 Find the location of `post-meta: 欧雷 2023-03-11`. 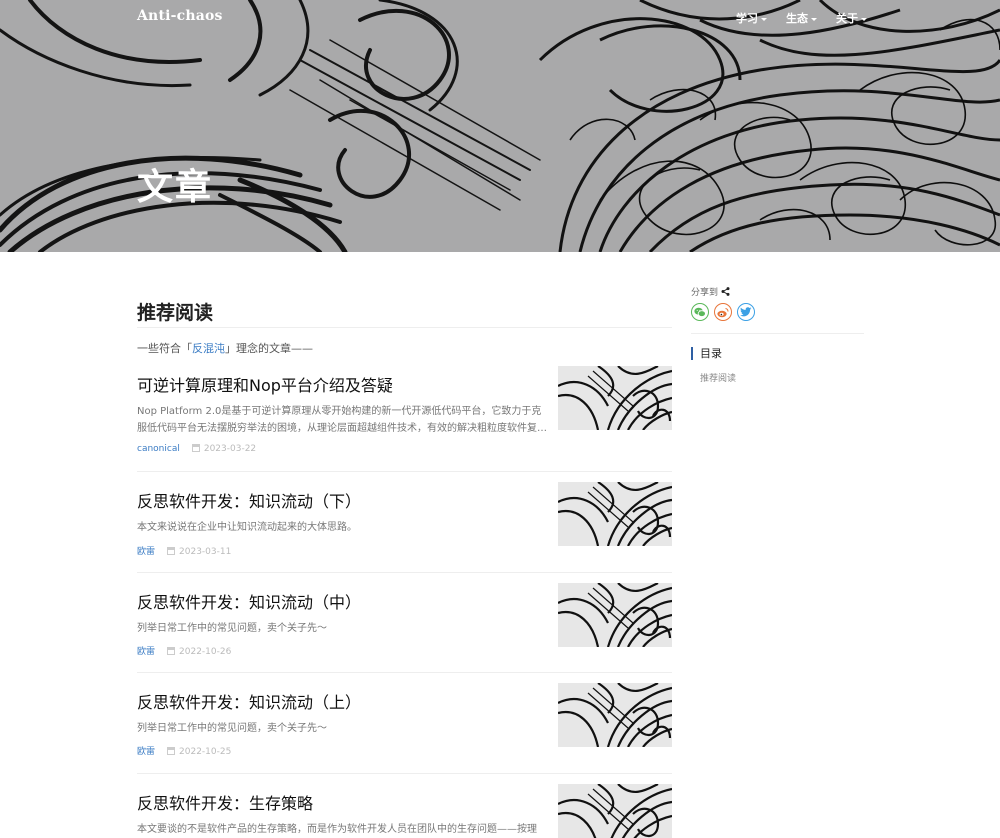

post-meta: 欧雷 2023-03-11 is located at coordinates (184, 550).